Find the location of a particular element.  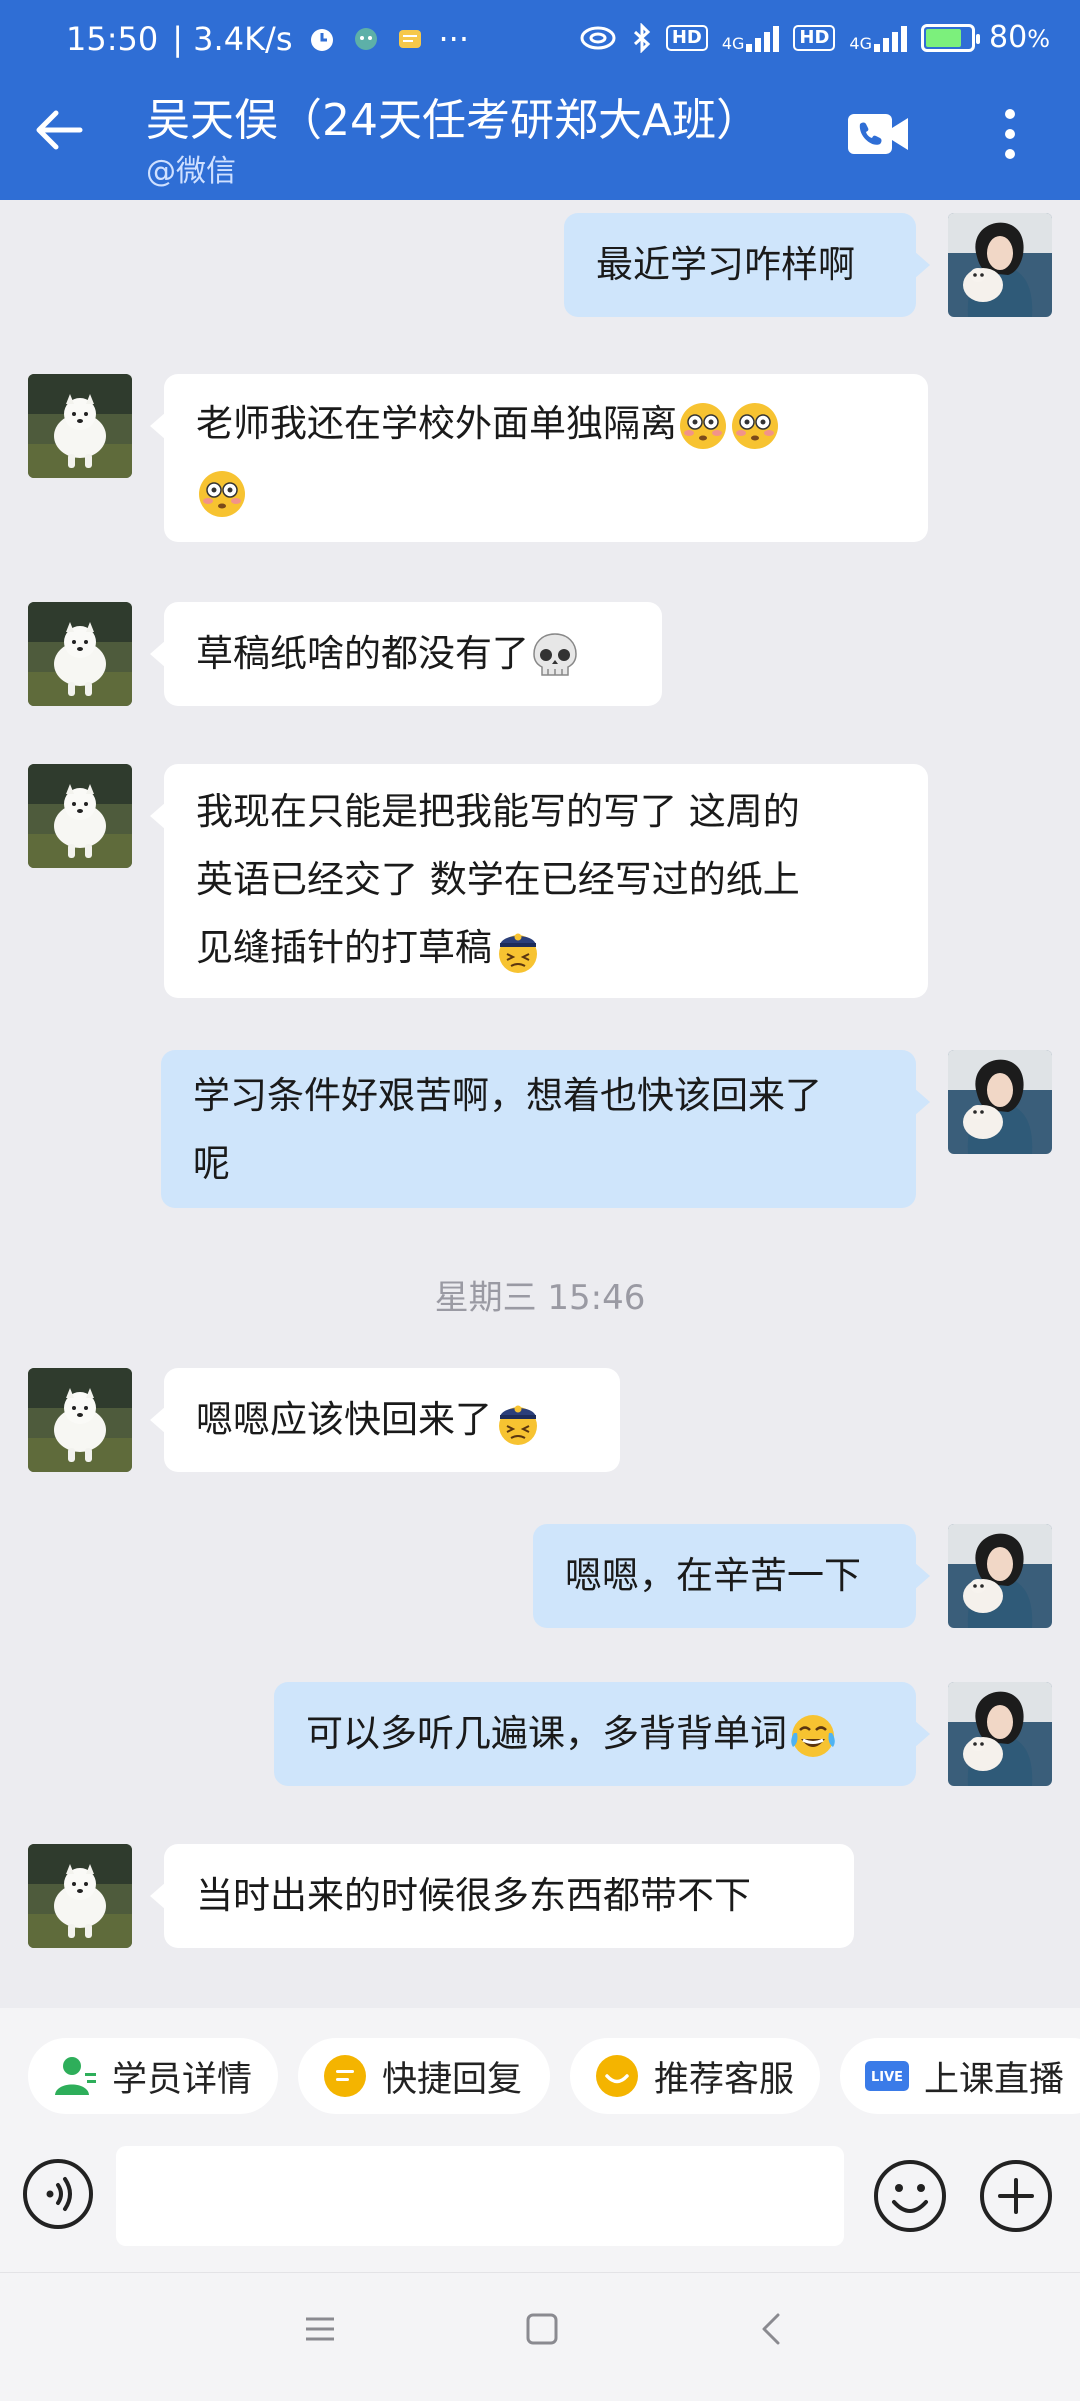

status-time: 15:50 is located at coordinates (112, 39).